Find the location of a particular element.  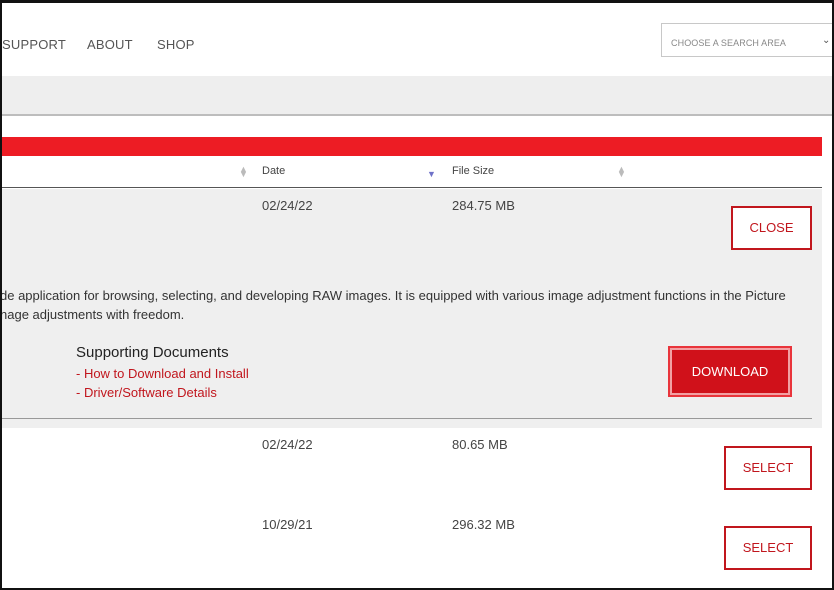

close-button: CLOSE is located at coordinates (771, 228).